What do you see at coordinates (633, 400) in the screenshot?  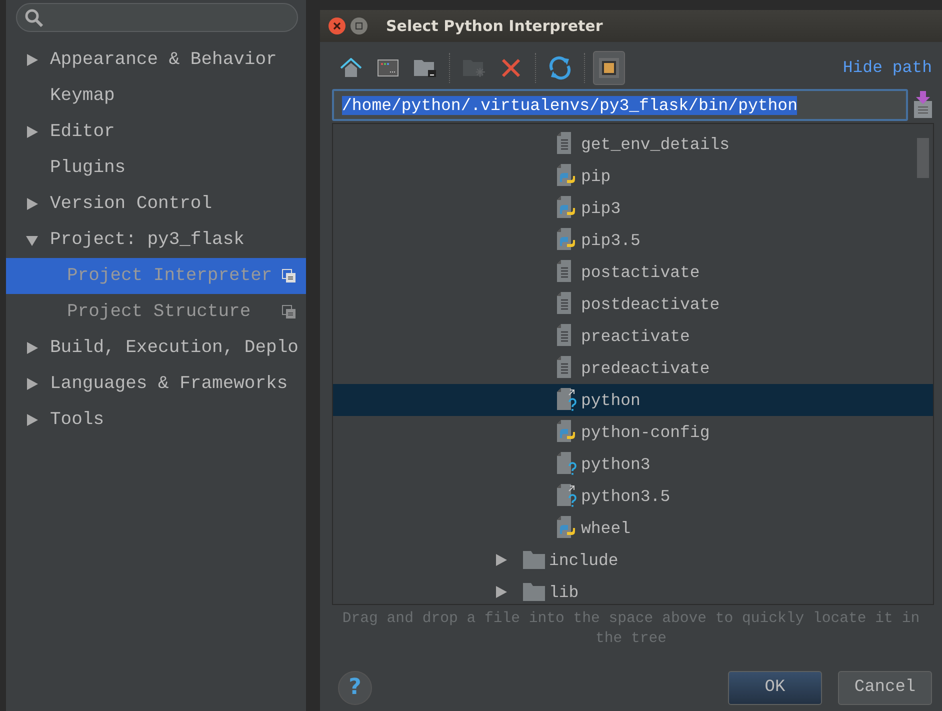 I see `file-row: python` at bounding box center [633, 400].